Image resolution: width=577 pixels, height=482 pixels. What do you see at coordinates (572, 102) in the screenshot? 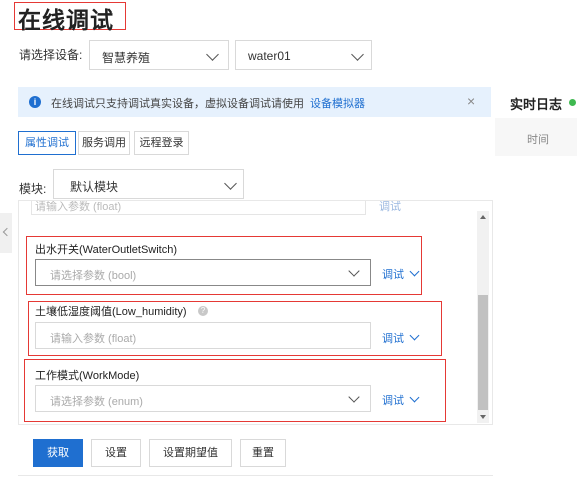
I see `status-dot-icon` at bounding box center [572, 102].